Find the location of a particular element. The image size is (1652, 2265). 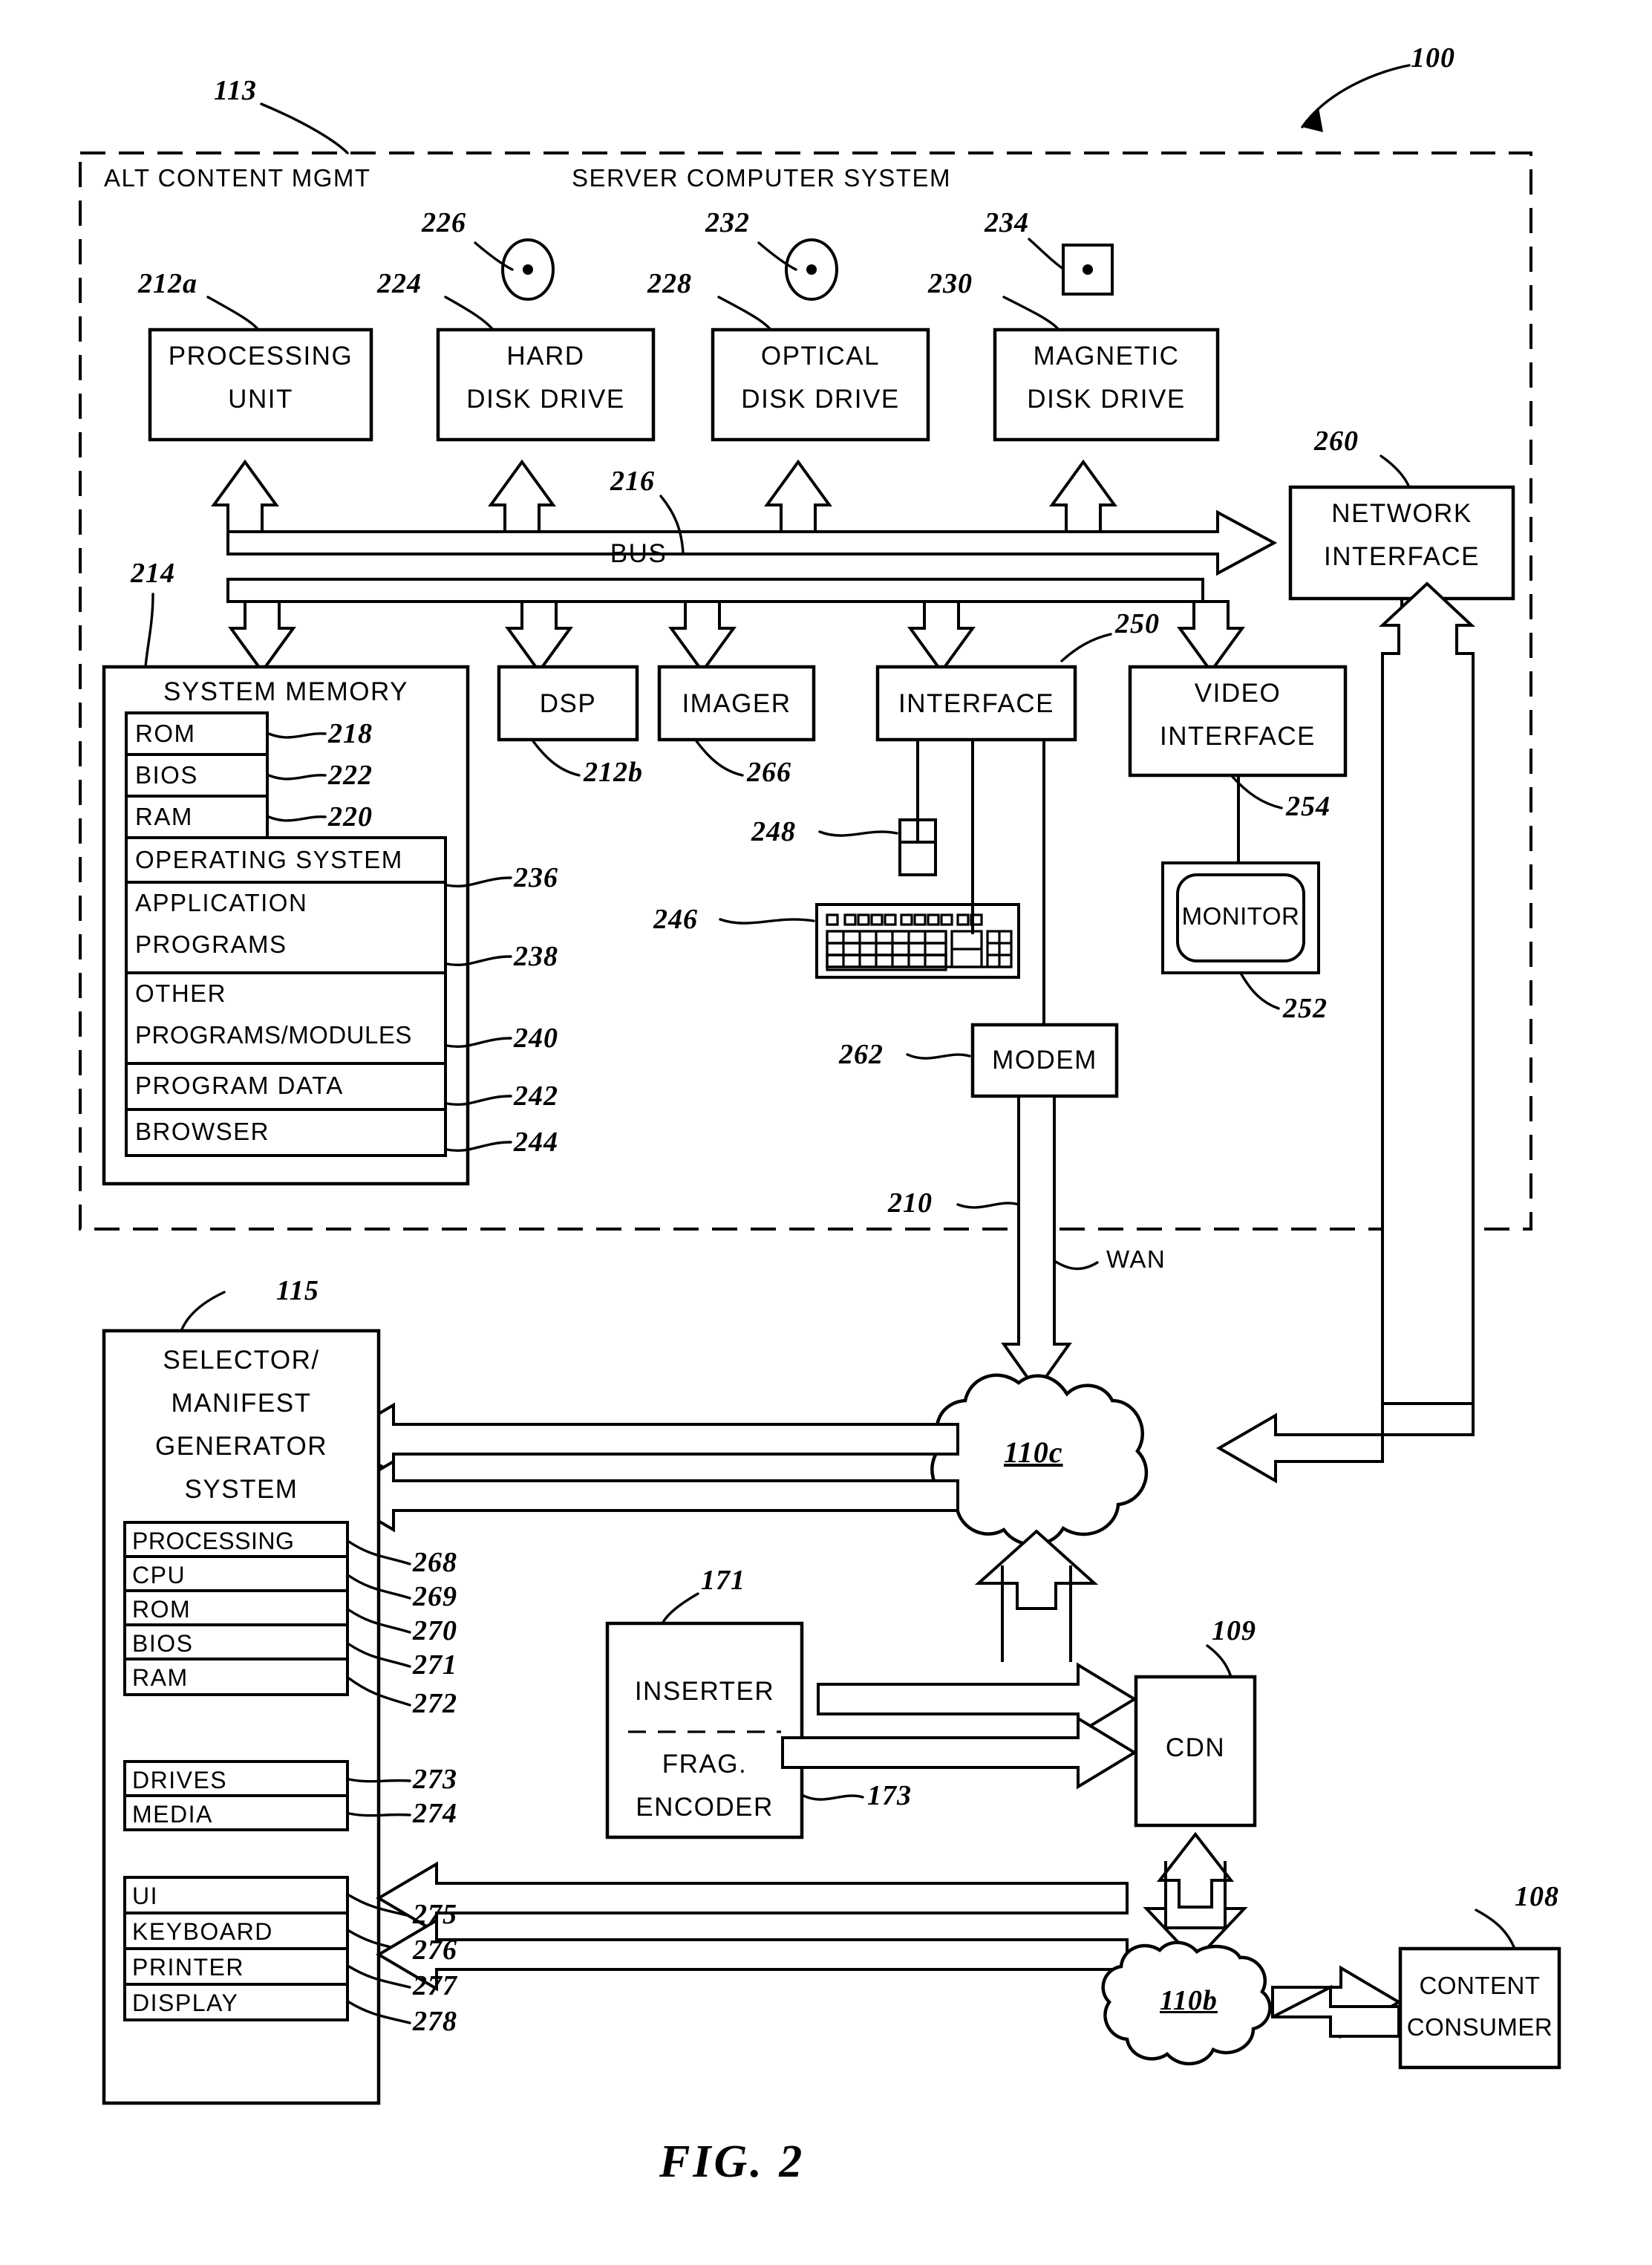

dsp-label: DSP is located at coordinates (568, 703).